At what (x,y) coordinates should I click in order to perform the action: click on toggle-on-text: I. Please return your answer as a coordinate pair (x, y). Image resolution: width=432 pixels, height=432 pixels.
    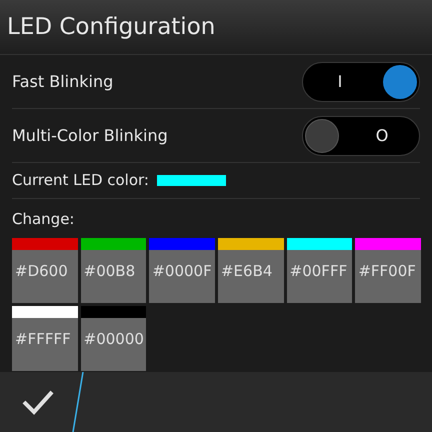
    Looking at the image, I should click on (340, 81).